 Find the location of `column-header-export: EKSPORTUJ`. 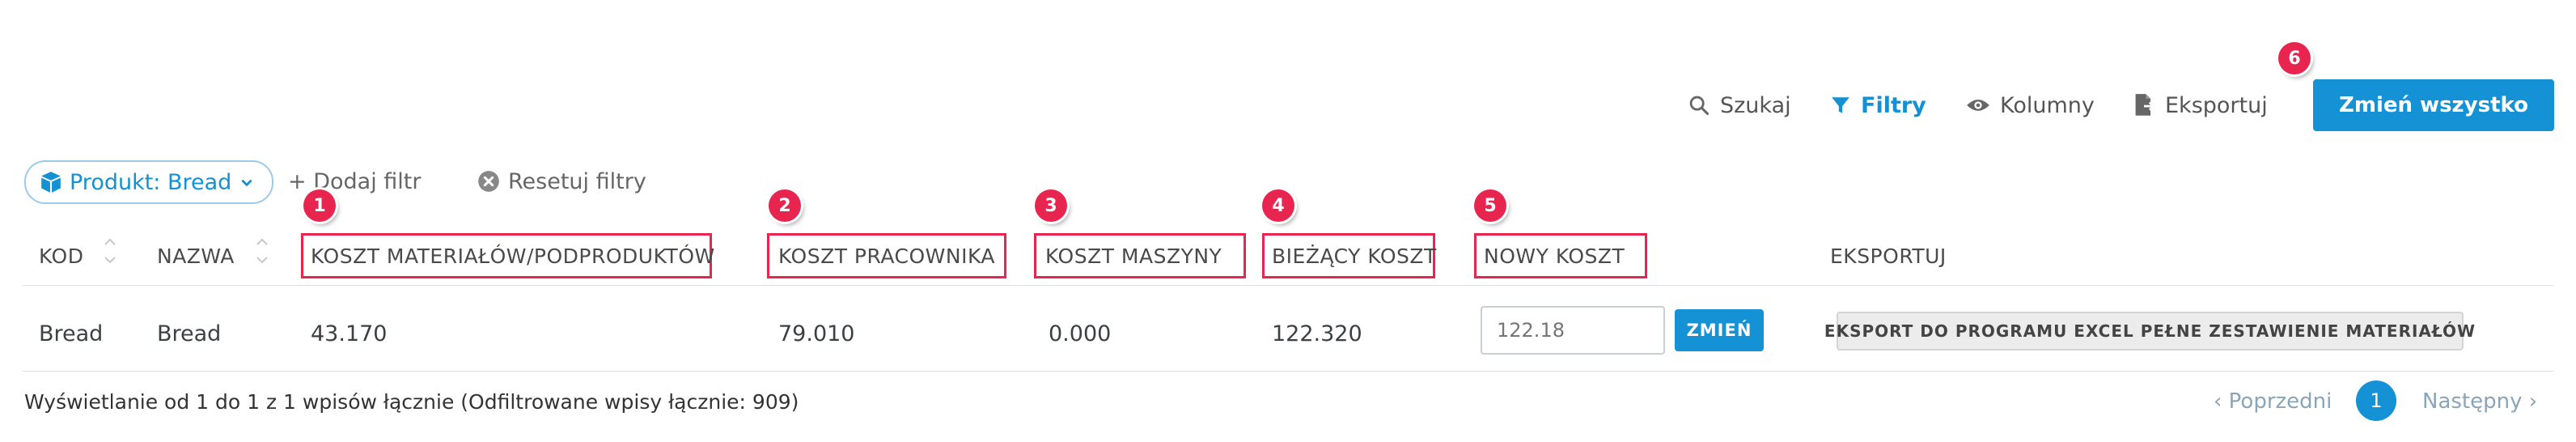

column-header-export: EKSPORTUJ is located at coordinates (1888, 256).